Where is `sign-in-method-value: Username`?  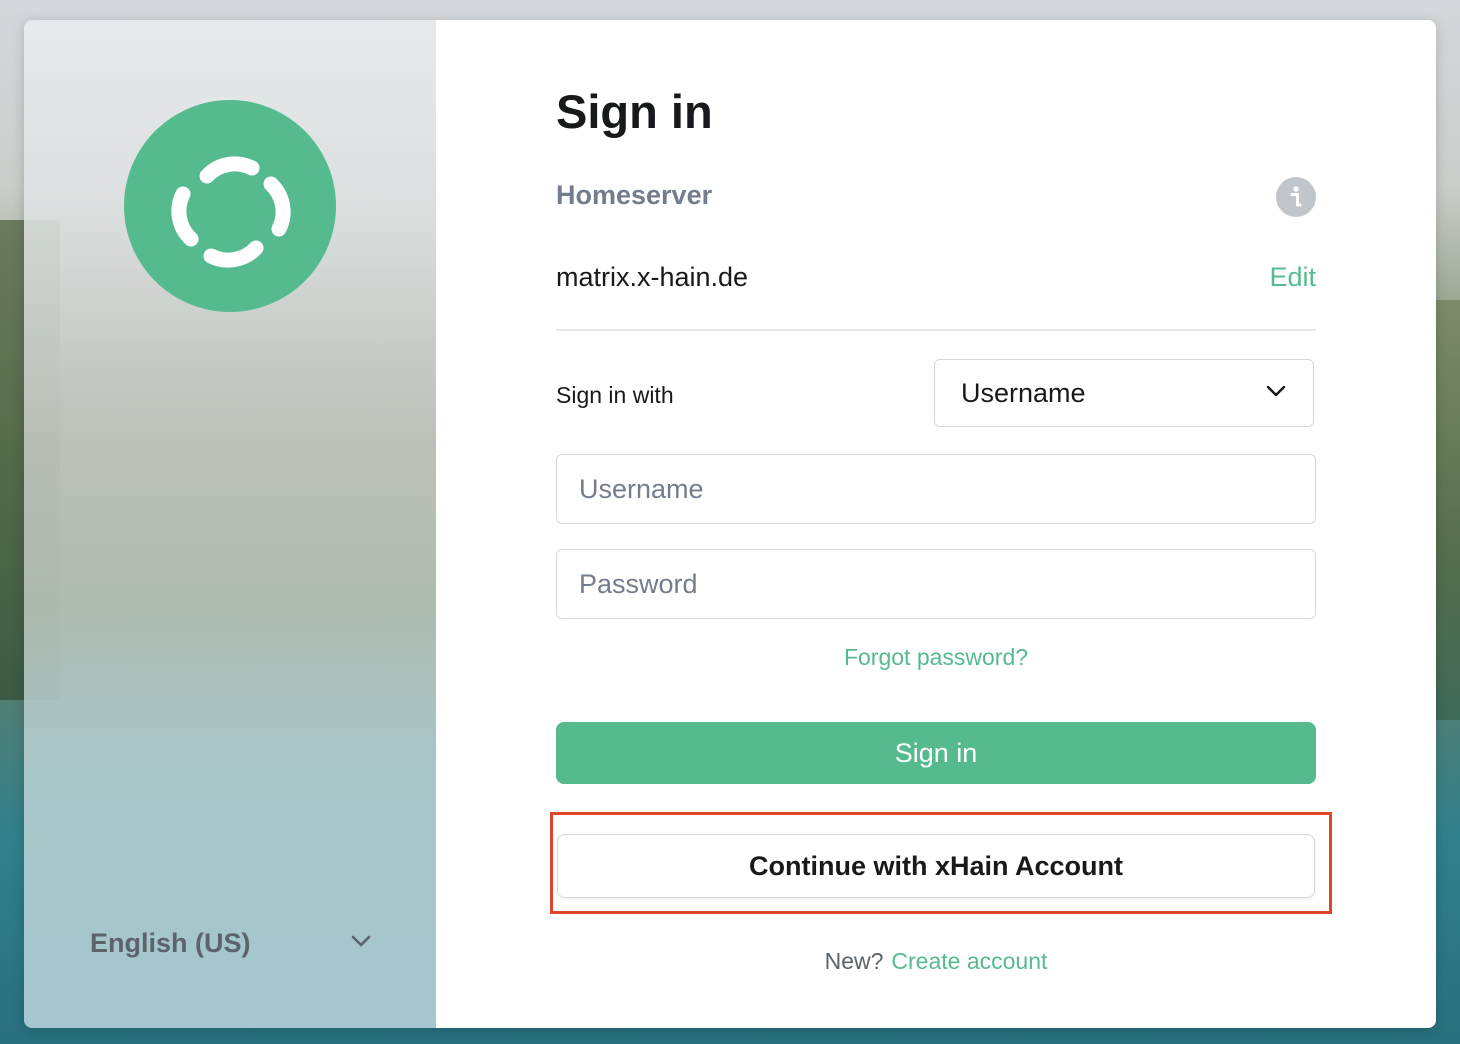 sign-in-method-value: Username is located at coordinates (1023, 392).